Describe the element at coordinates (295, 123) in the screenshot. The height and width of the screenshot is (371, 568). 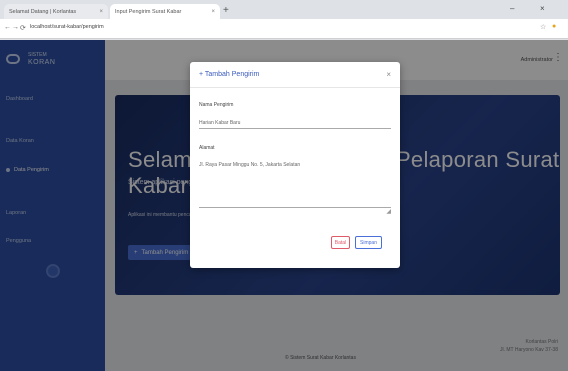
I see `sender-name-input` at that location.